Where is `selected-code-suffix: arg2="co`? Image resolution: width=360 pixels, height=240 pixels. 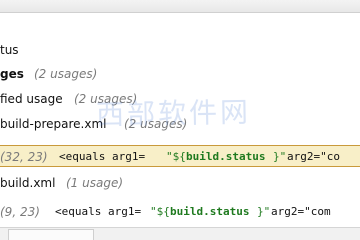
selected-code-suffix: arg2="co is located at coordinates (313, 156).